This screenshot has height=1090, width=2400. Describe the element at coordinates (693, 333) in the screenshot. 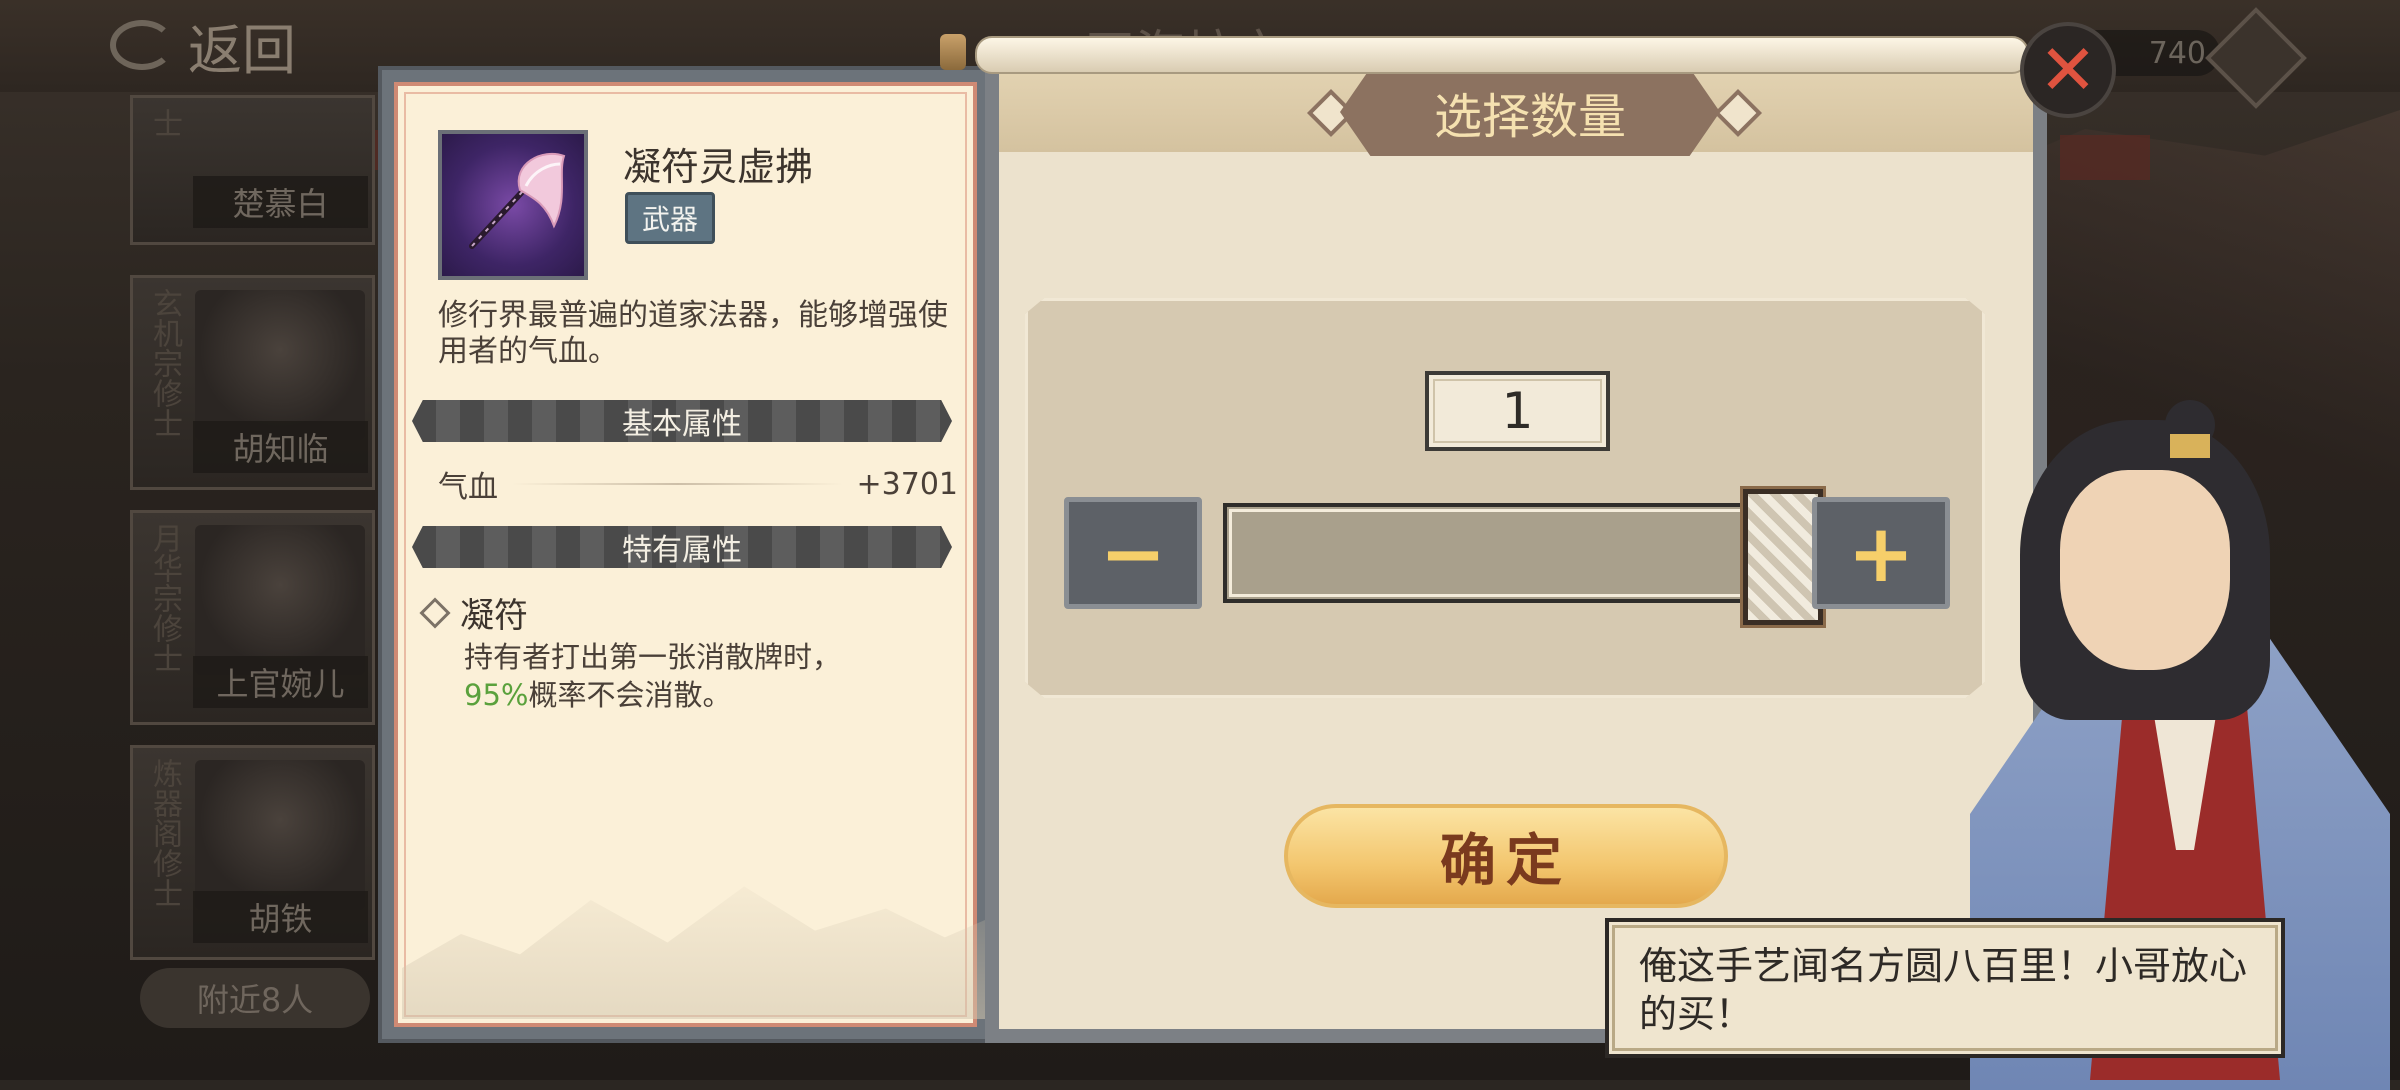

I see `item-description: 修行界最普遍的道家法器，能够增强使用者的气血。` at that location.